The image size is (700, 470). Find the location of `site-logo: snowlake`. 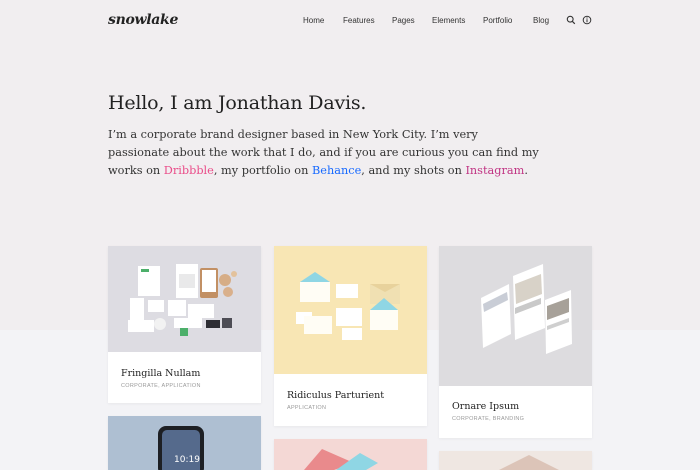

site-logo: snowlake is located at coordinates (143, 20).